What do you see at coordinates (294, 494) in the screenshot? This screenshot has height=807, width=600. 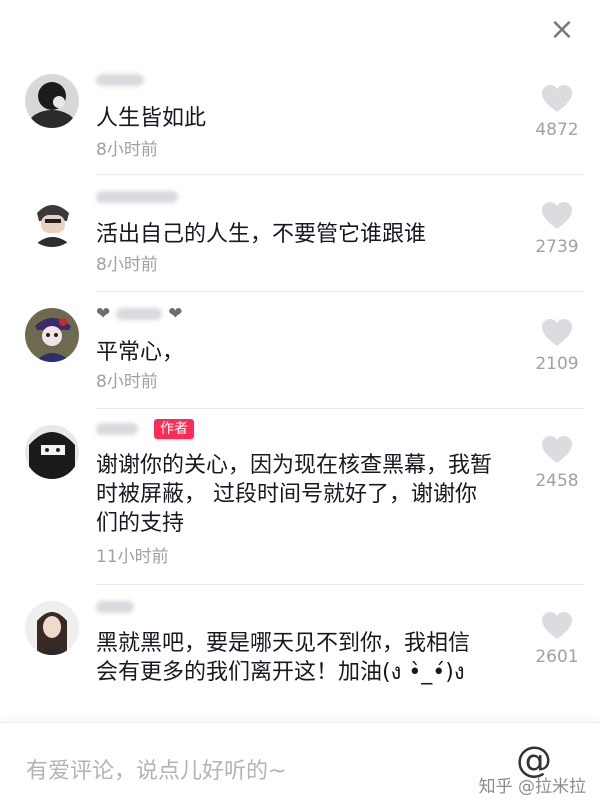 I see `comment-text: 谢谢你的关心，因为现在核查黑幕，我暂时被屏蔽， 过段时间号就好了，谢谢你们的支持` at bounding box center [294, 494].